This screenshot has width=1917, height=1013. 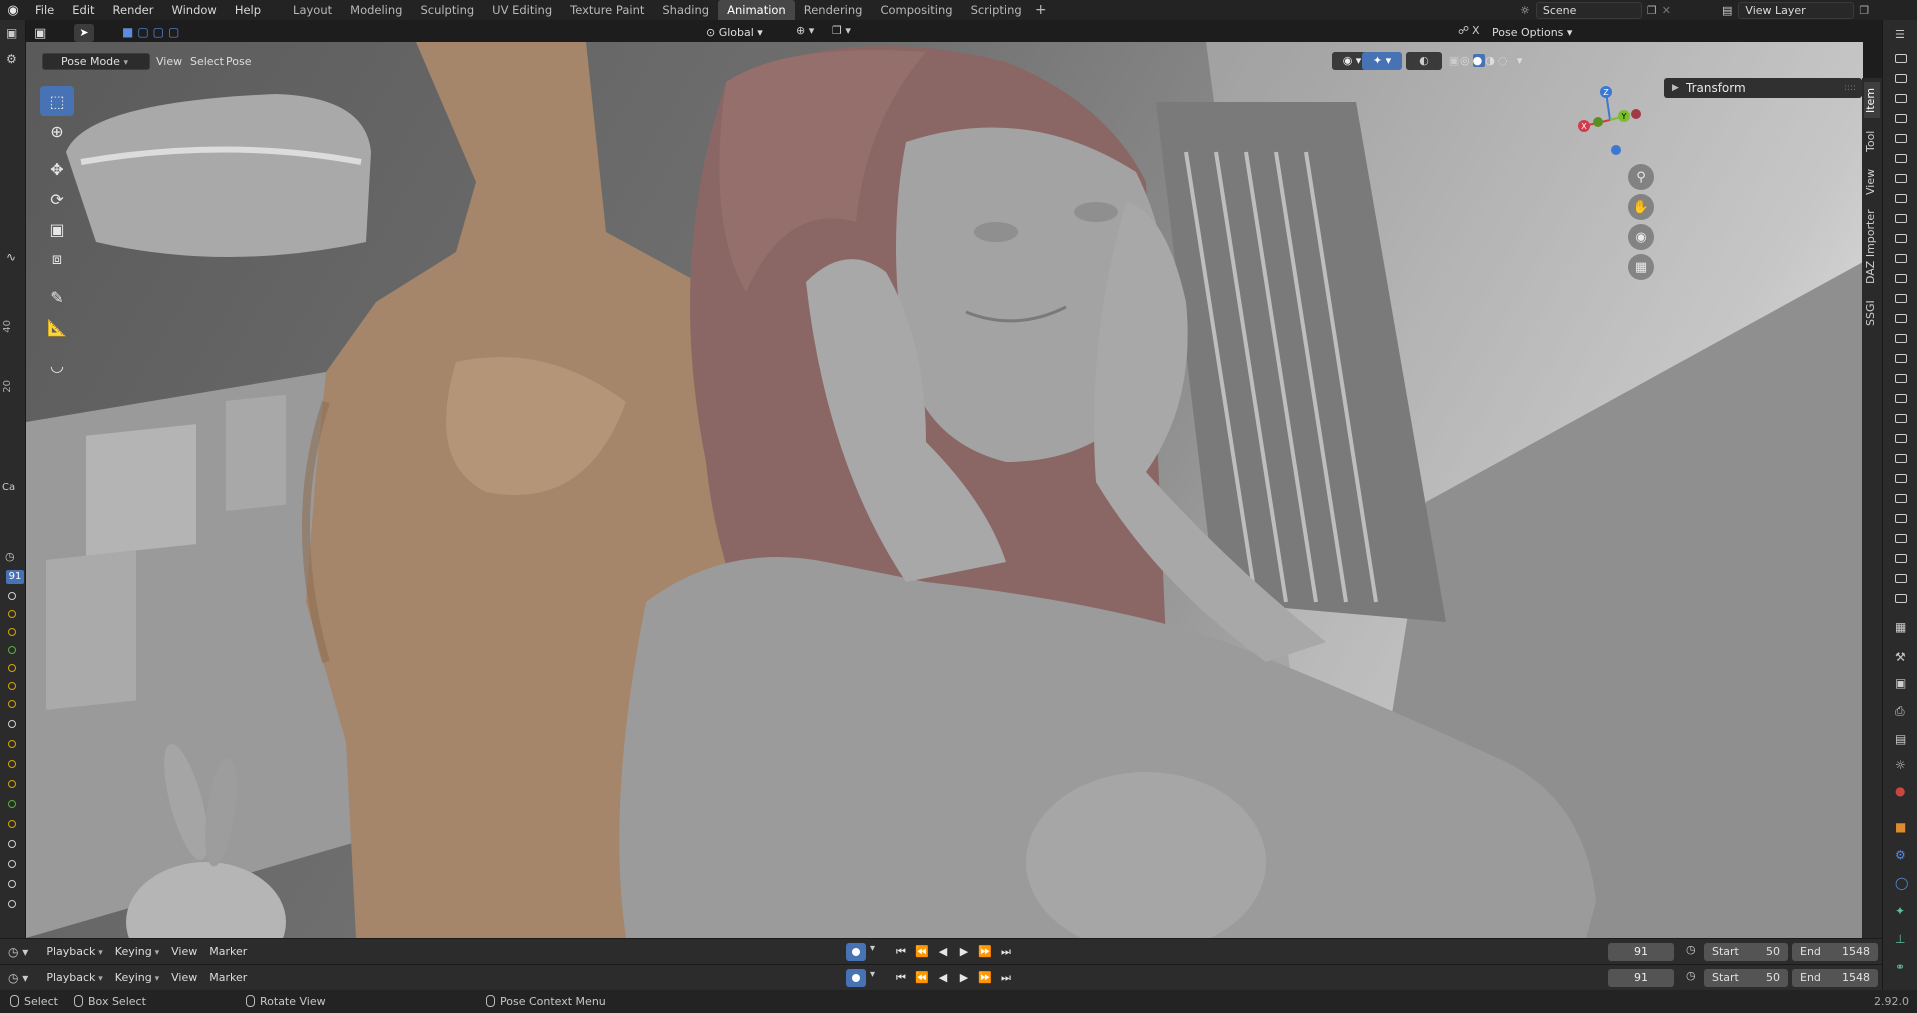 What do you see at coordinates (1900, 855) in the screenshot?
I see `modifier-properties-icon: ⚙` at bounding box center [1900, 855].